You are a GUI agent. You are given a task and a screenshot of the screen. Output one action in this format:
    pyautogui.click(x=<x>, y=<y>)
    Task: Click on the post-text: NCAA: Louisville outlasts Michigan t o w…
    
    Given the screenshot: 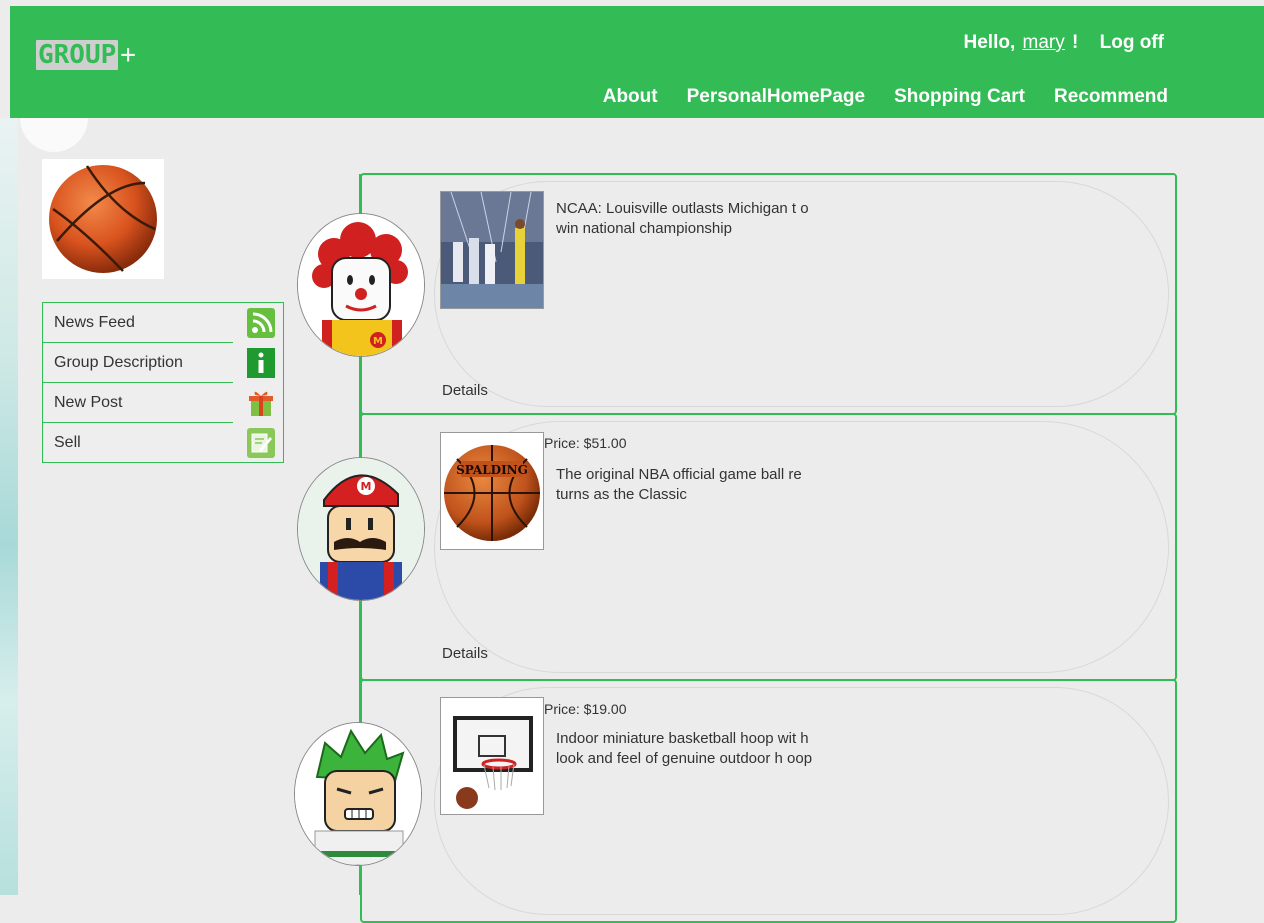 What is the action you would take?
    pyautogui.click(x=682, y=218)
    